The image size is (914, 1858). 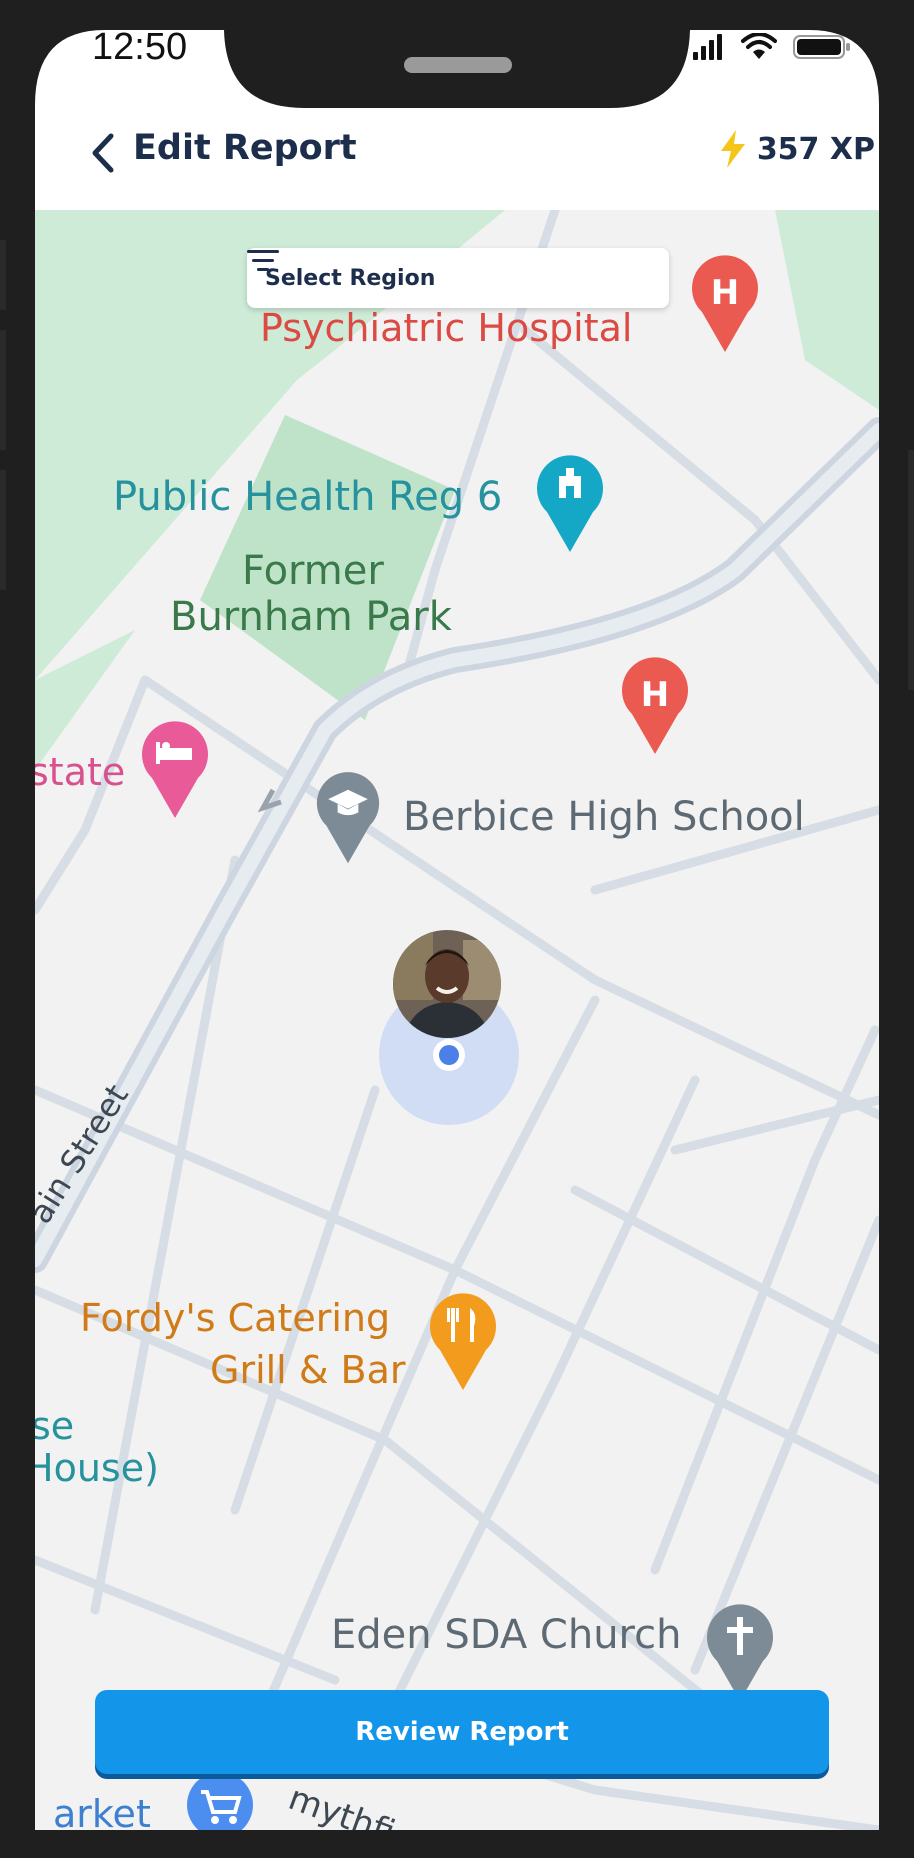 What do you see at coordinates (604, 817) in the screenshot?
I see `map-label-berbice-high-school: Berbice High School` at bounding box center [604, 817].